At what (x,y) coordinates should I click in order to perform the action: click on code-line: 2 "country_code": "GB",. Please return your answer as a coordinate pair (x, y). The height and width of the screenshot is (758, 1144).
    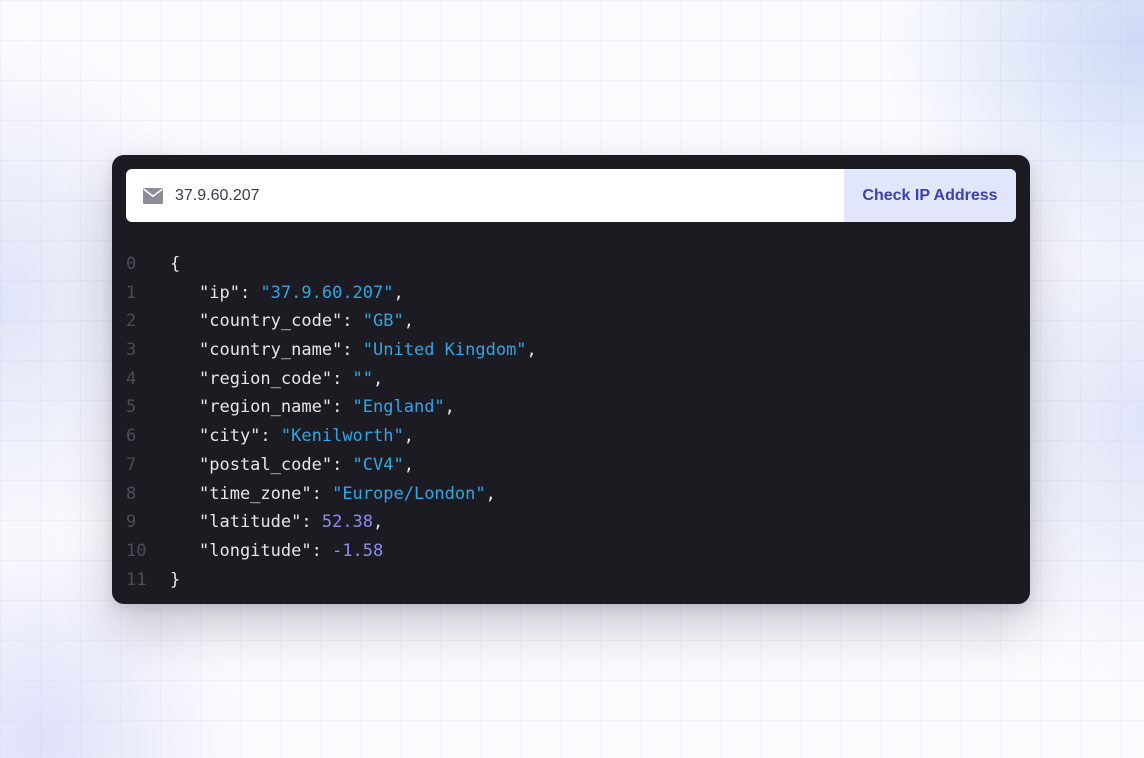
    Looking at the image, I should click on (566, 321).